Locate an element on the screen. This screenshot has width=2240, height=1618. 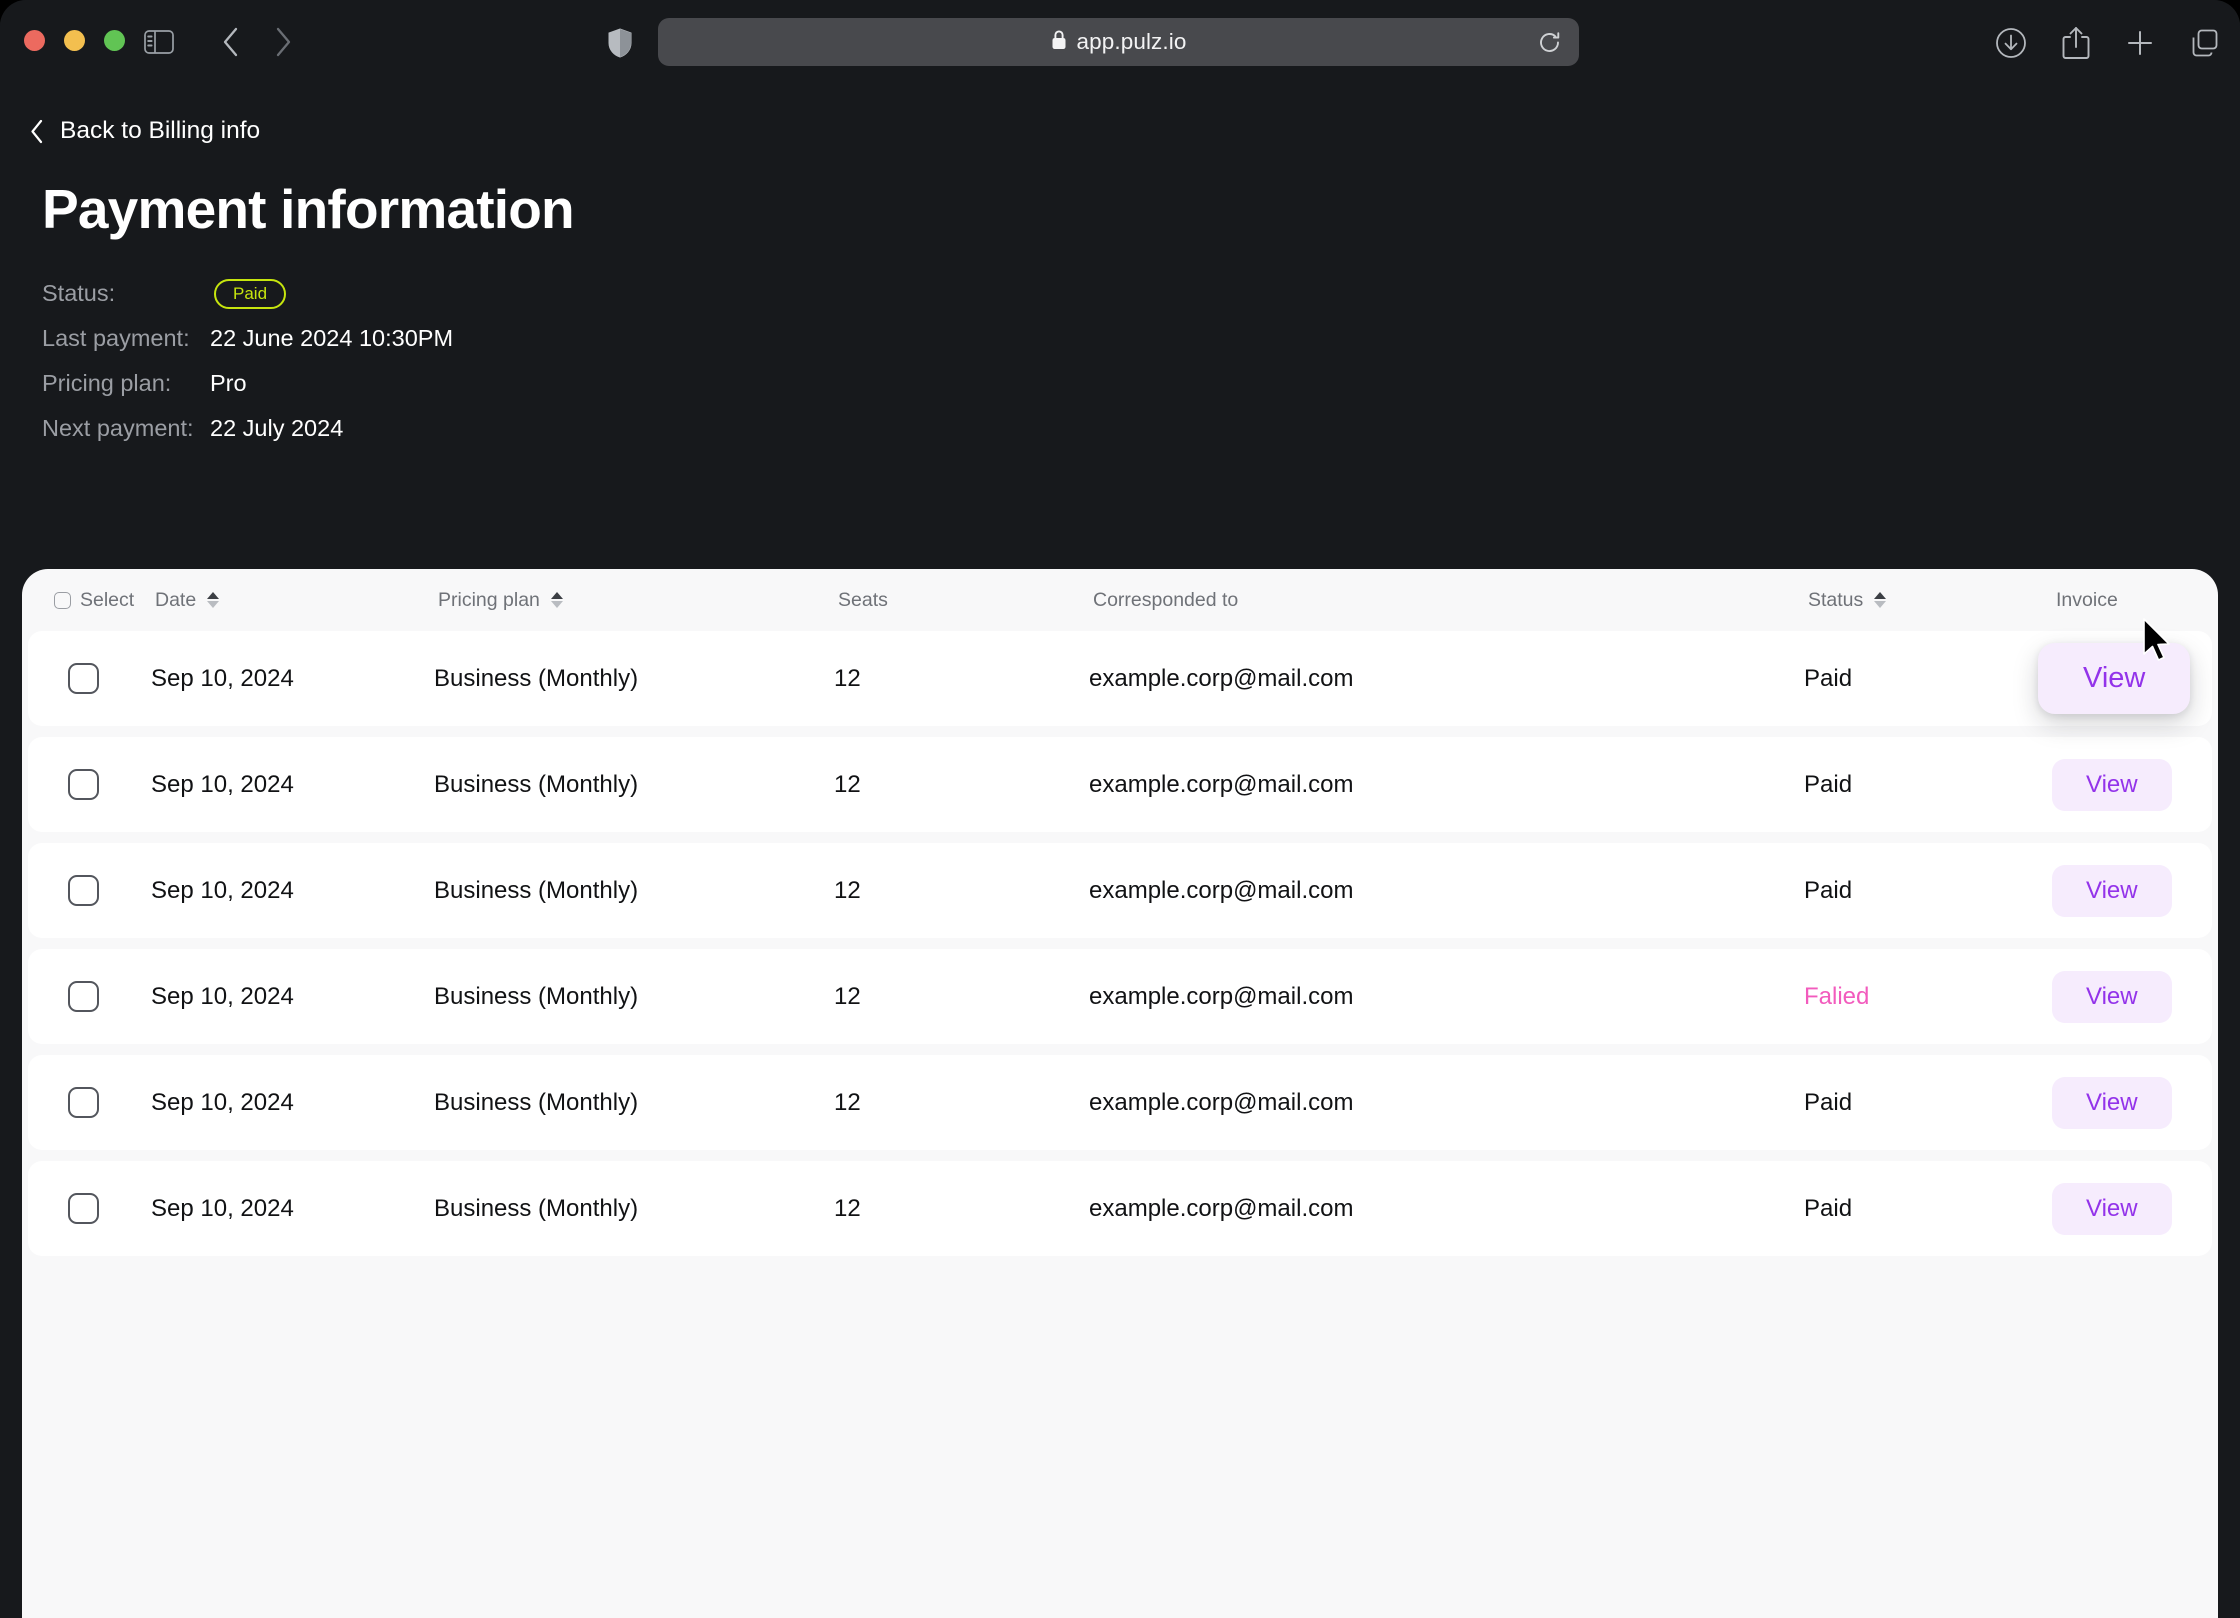
address-bar-content: app.pulz.io is located at coordinates (1119, 42).